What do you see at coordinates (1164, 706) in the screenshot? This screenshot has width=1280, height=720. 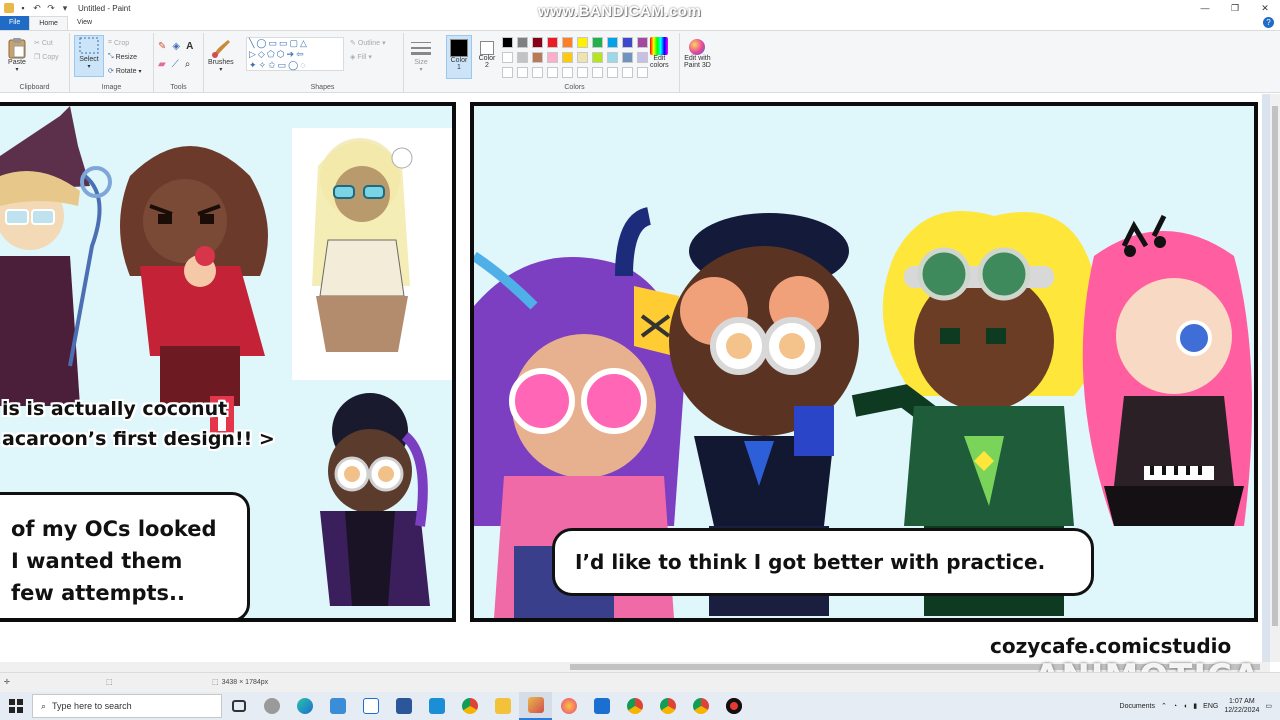 I see `tray-overflow-icon: ⌃` at bounding box center [1164, 706].